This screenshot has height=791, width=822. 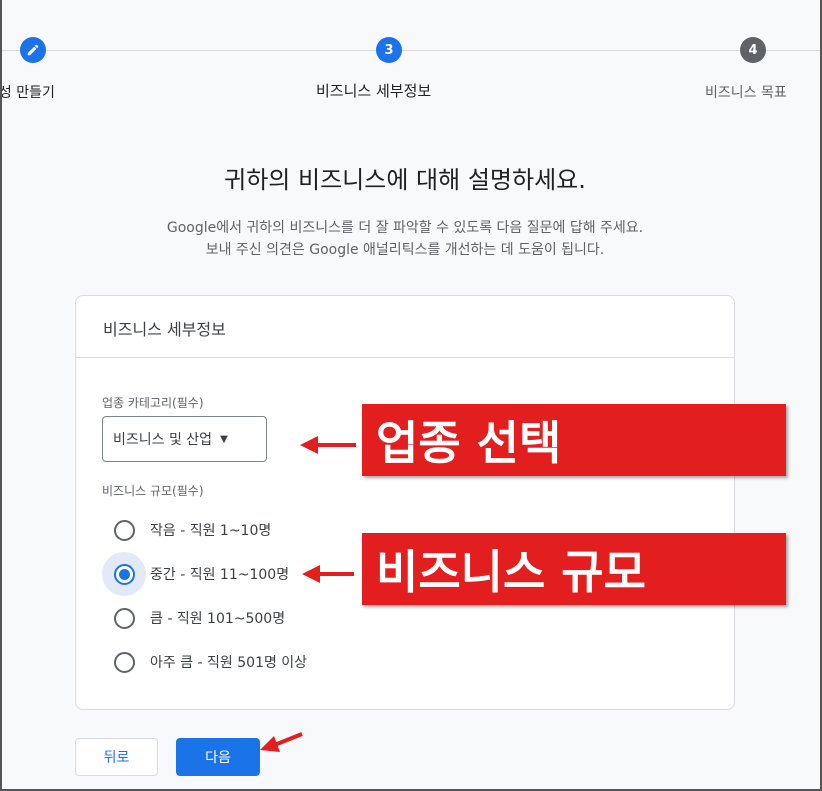 I want to click on subtitle-line-2: 보내 주신 의견은 Google 애널리틱스를 개선하는 데 도움이 됩니다., so click(x=405, y=250).